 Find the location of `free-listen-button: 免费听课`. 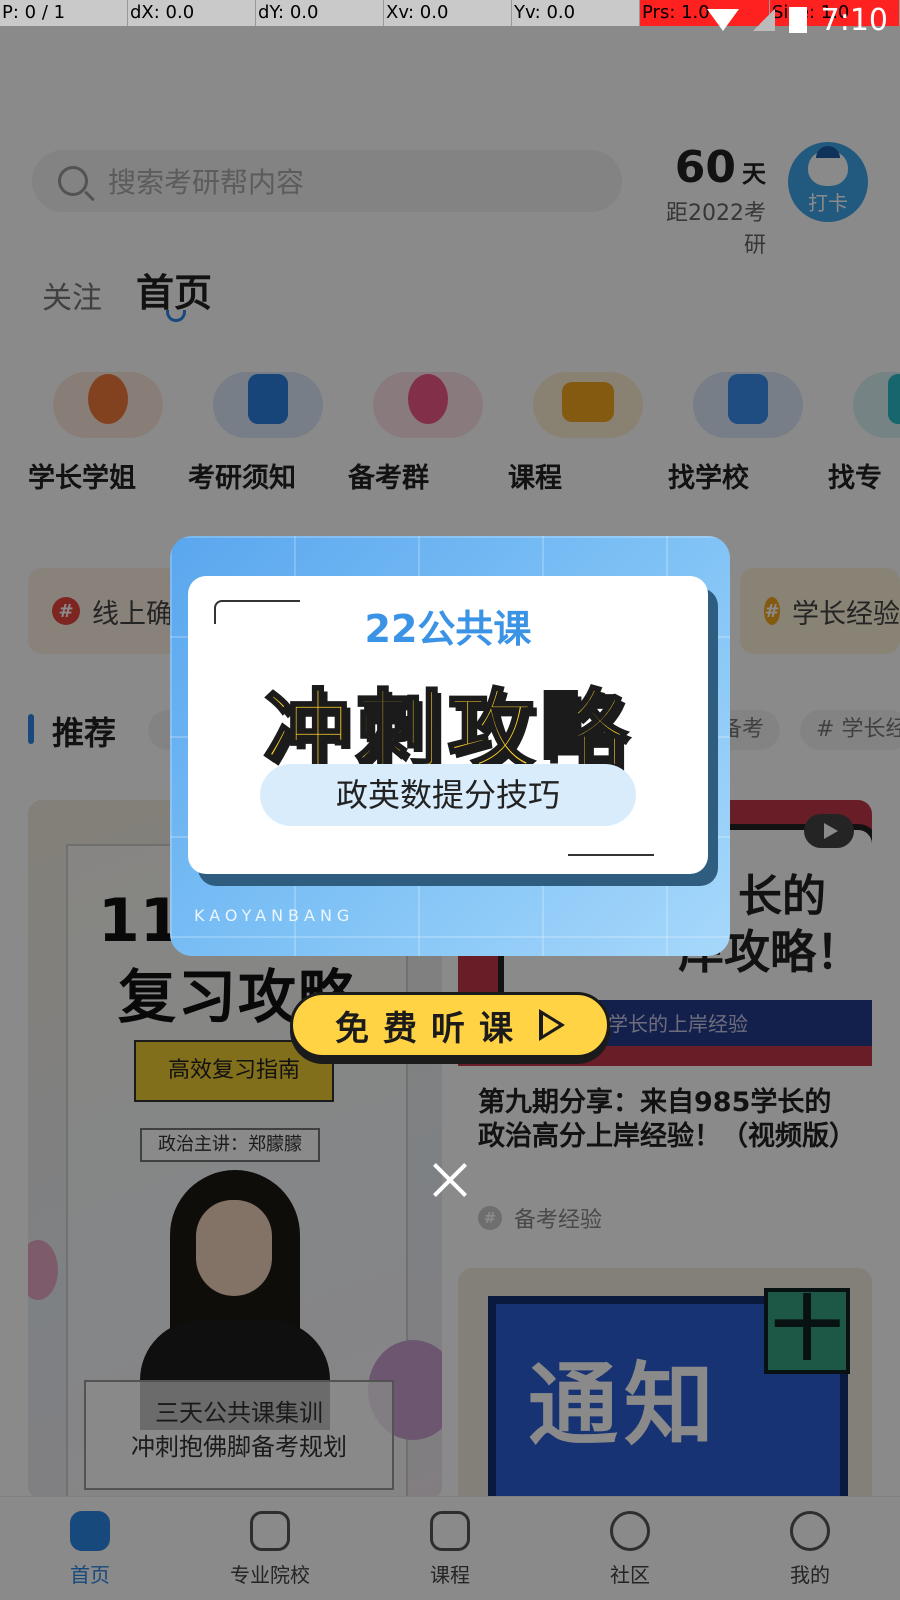

free-listen-button: 免费听课 is located at coordinates (450, 1025).